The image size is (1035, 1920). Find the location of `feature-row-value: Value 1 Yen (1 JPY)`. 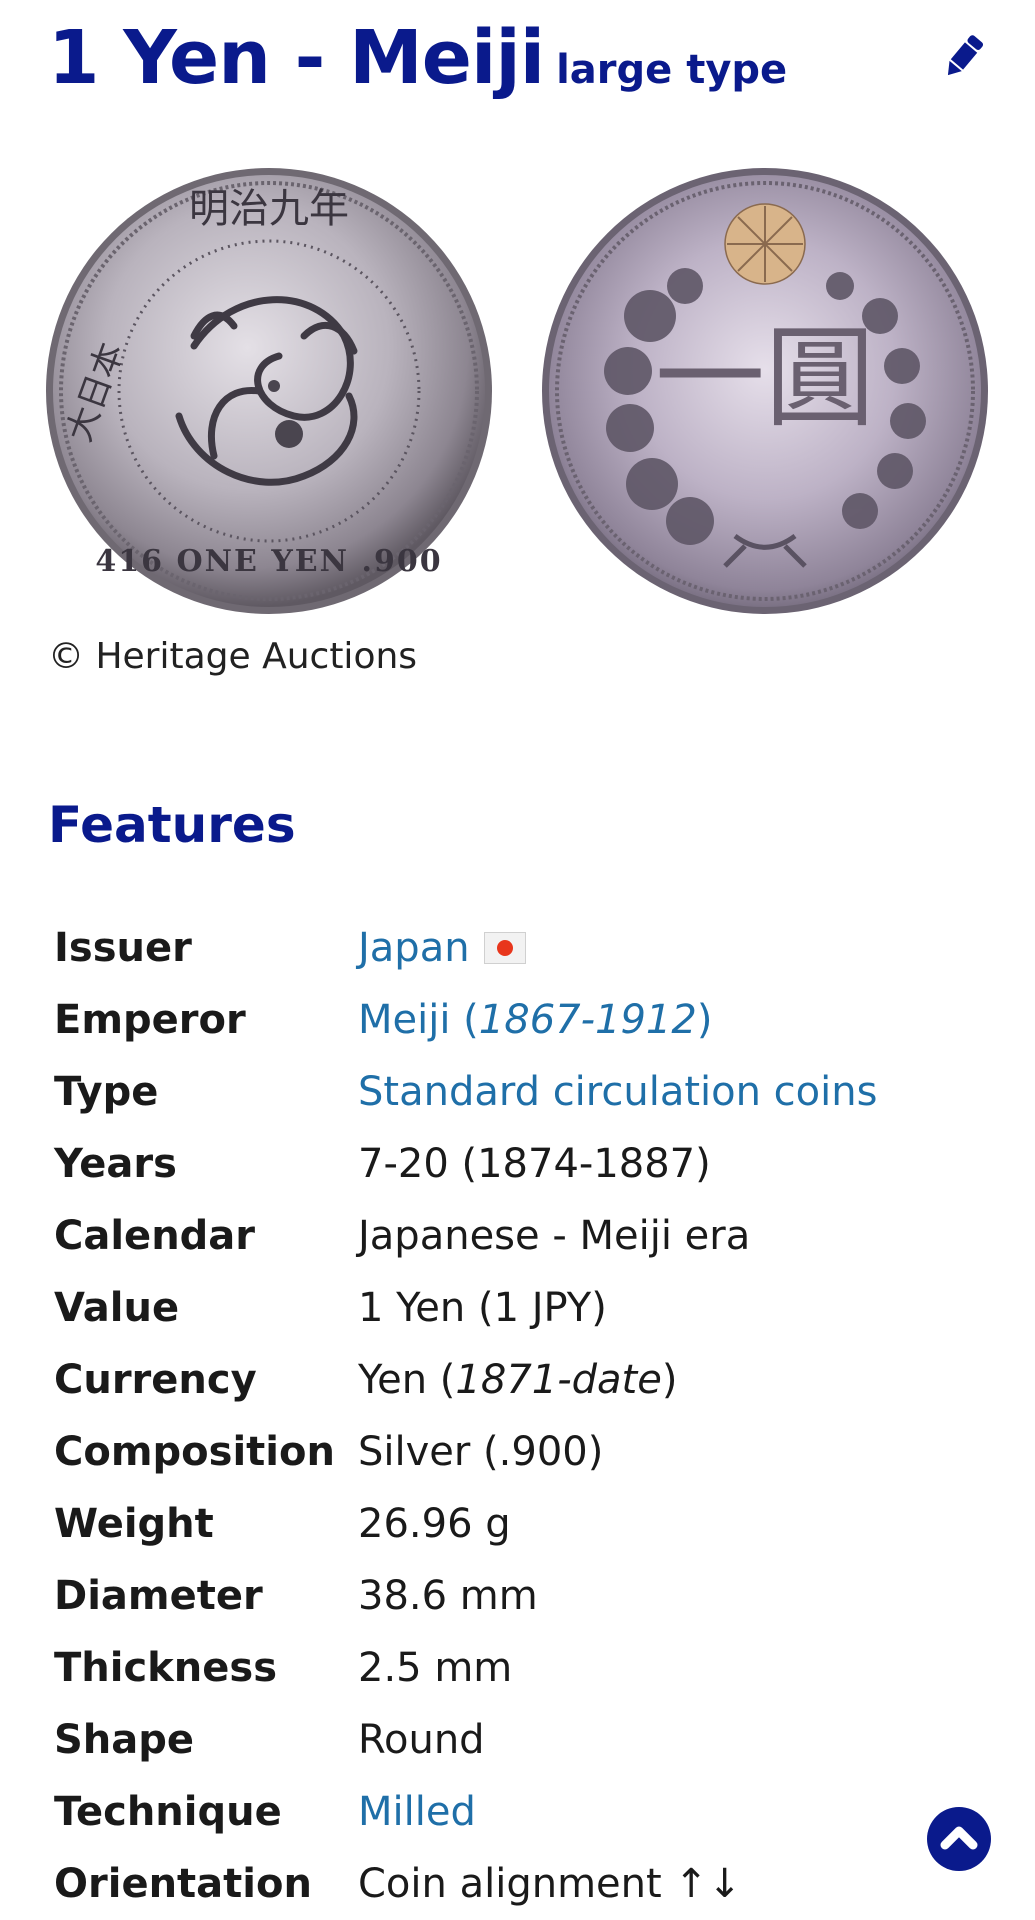

feature-row-value: Value 1 Yen (1 JPY) is located at coordinates (529, 1308).